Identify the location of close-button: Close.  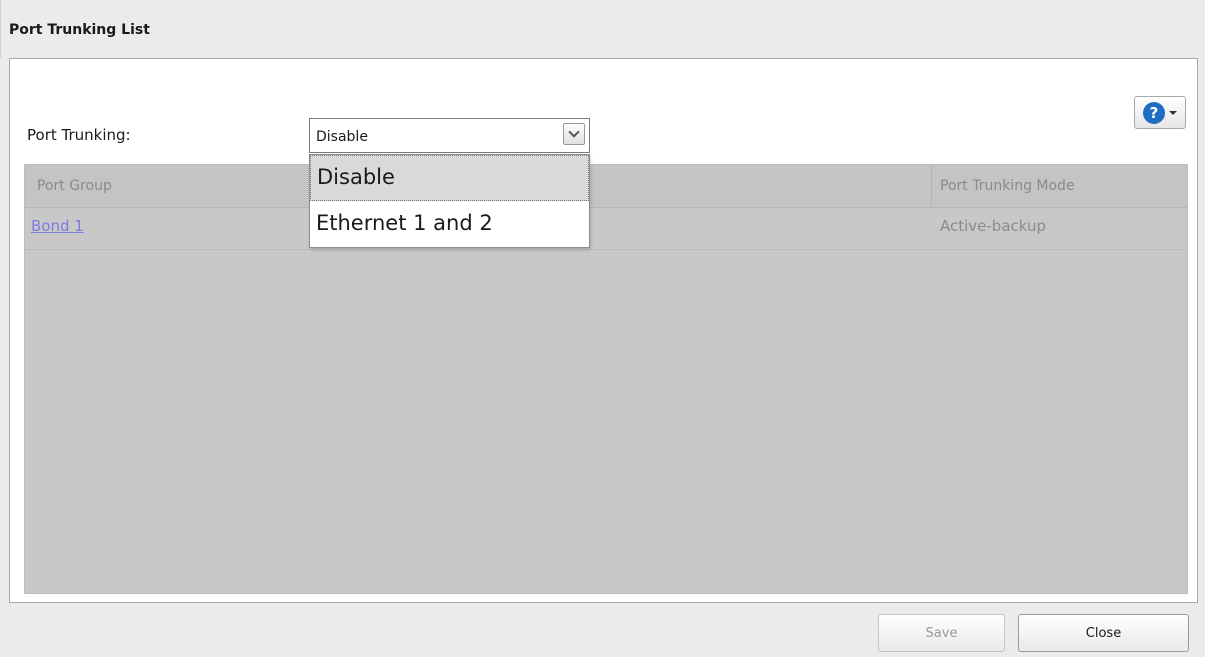
(1103, 633).